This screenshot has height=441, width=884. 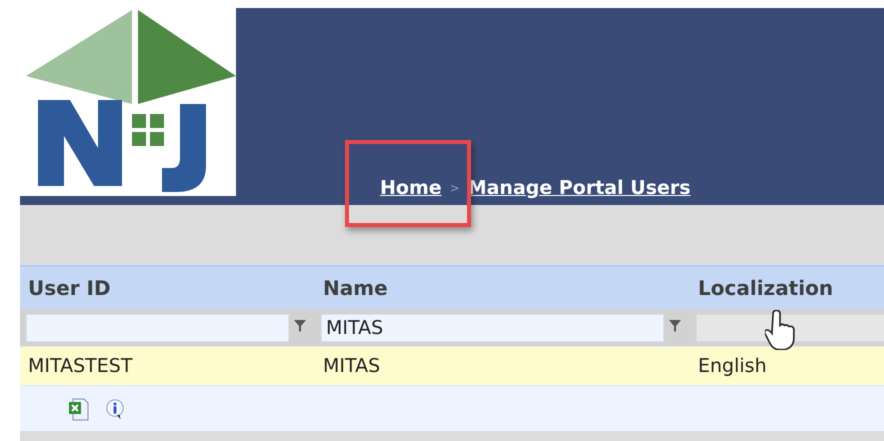 I want to click on column-header: Localization, so click(x=787, y=288).